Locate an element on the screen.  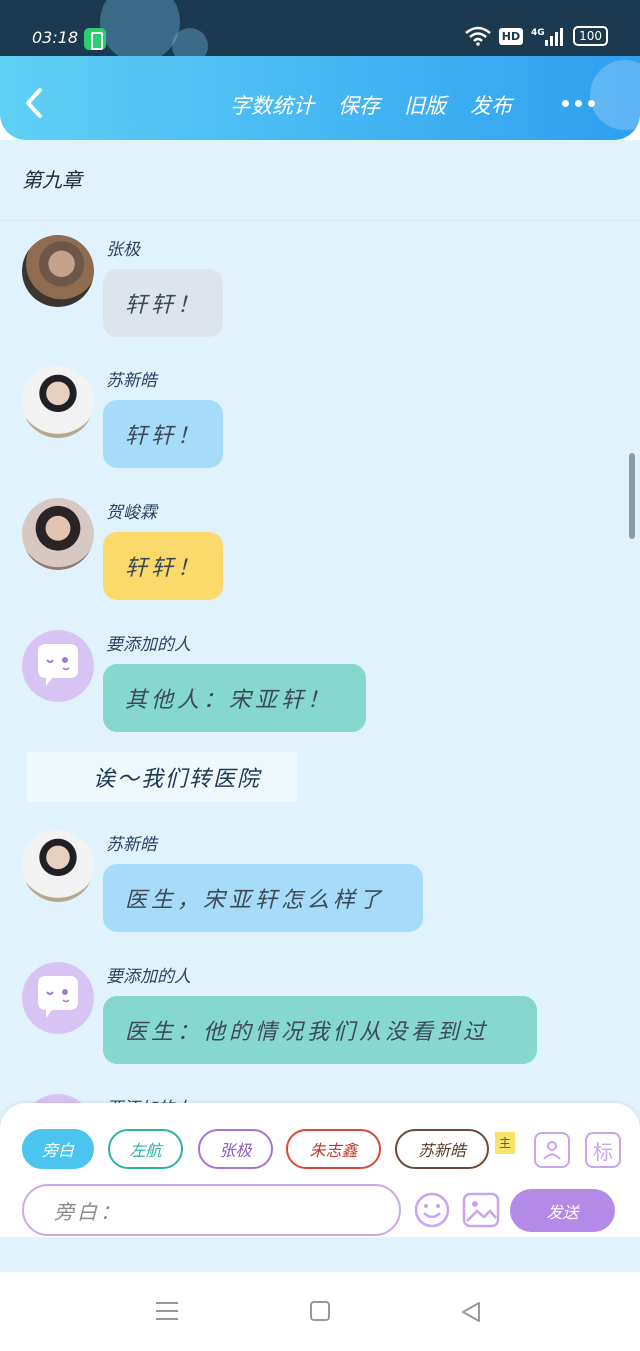
character-icon is located at coordinates (552, 1150).